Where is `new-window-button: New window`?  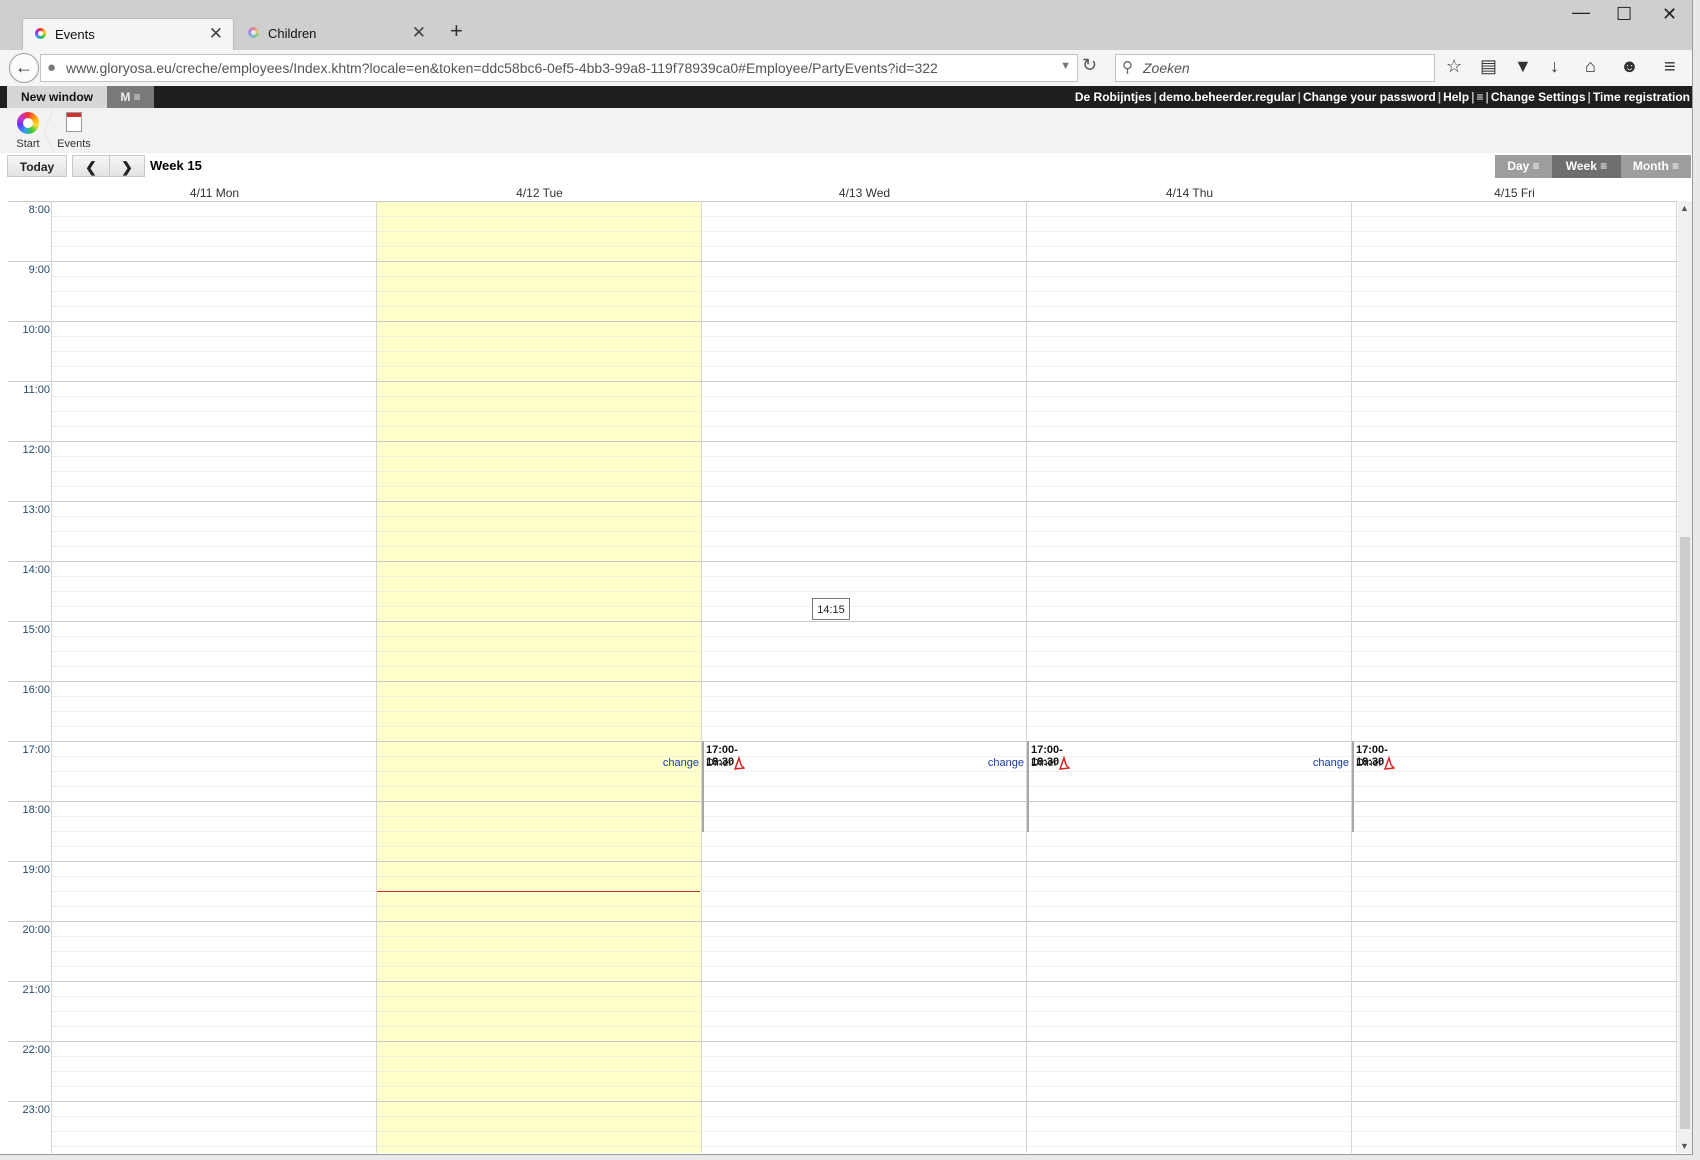
new-window-button: New window is located at coordinates (57, 97).